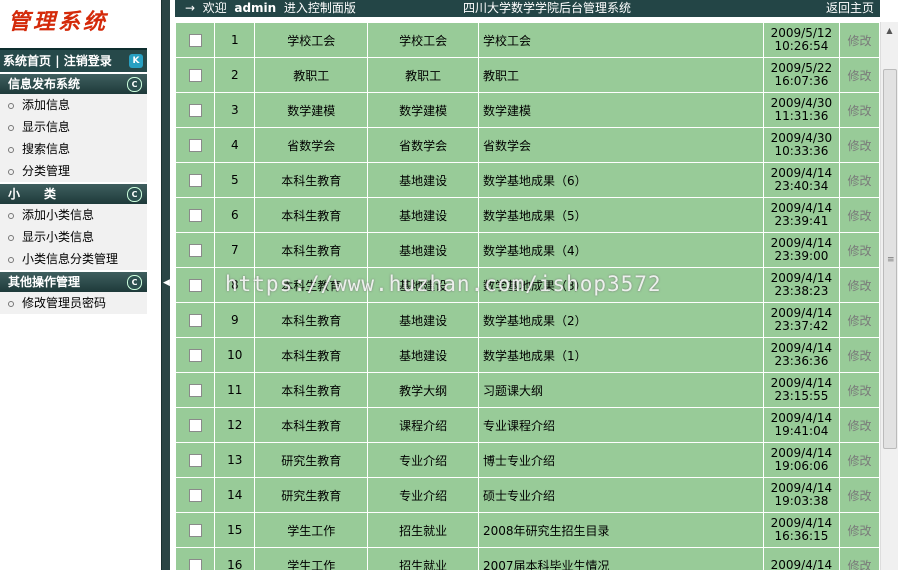  I want to click on time-text: 19:06:06, so click(801, 466).